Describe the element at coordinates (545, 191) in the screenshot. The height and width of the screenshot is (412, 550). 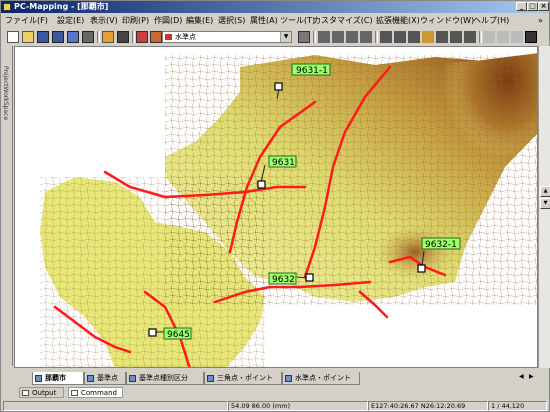
I see `scroll-up-icon: ▲` at that location.